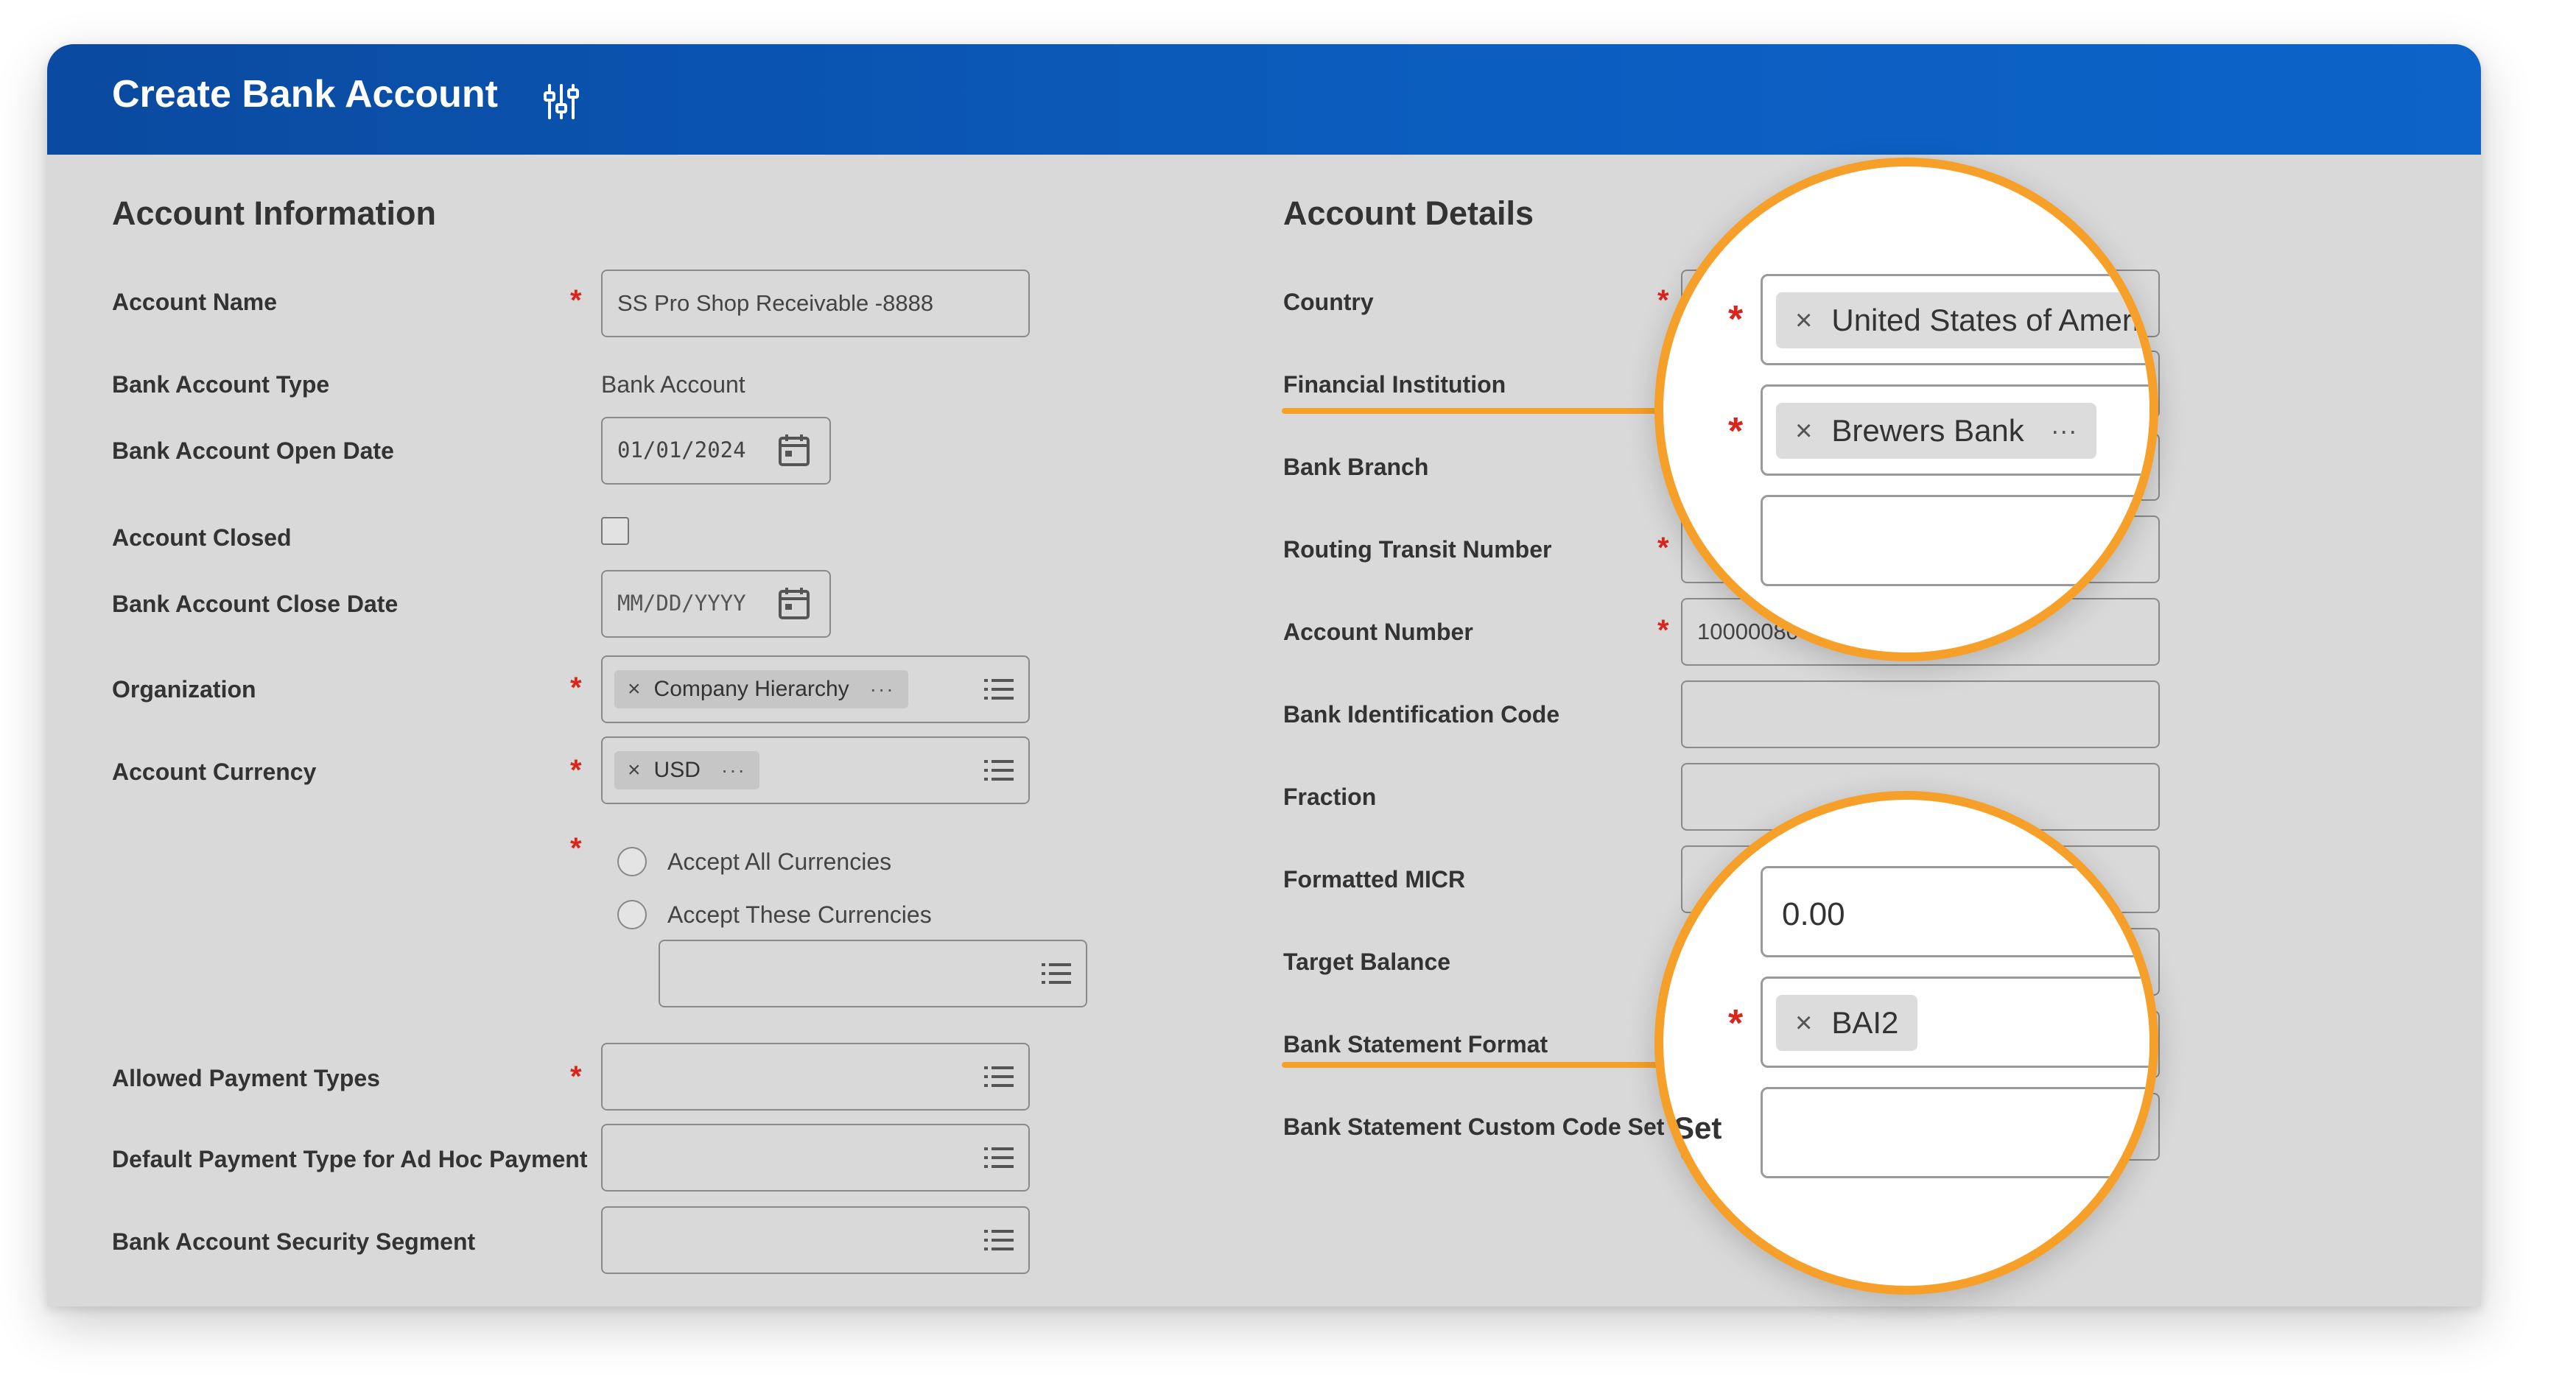 This screenshot has height=1397, width=2576. I want to click on zoom-callout-bottom: Set 0.00 * × BAI2, so click(1906, 1043).